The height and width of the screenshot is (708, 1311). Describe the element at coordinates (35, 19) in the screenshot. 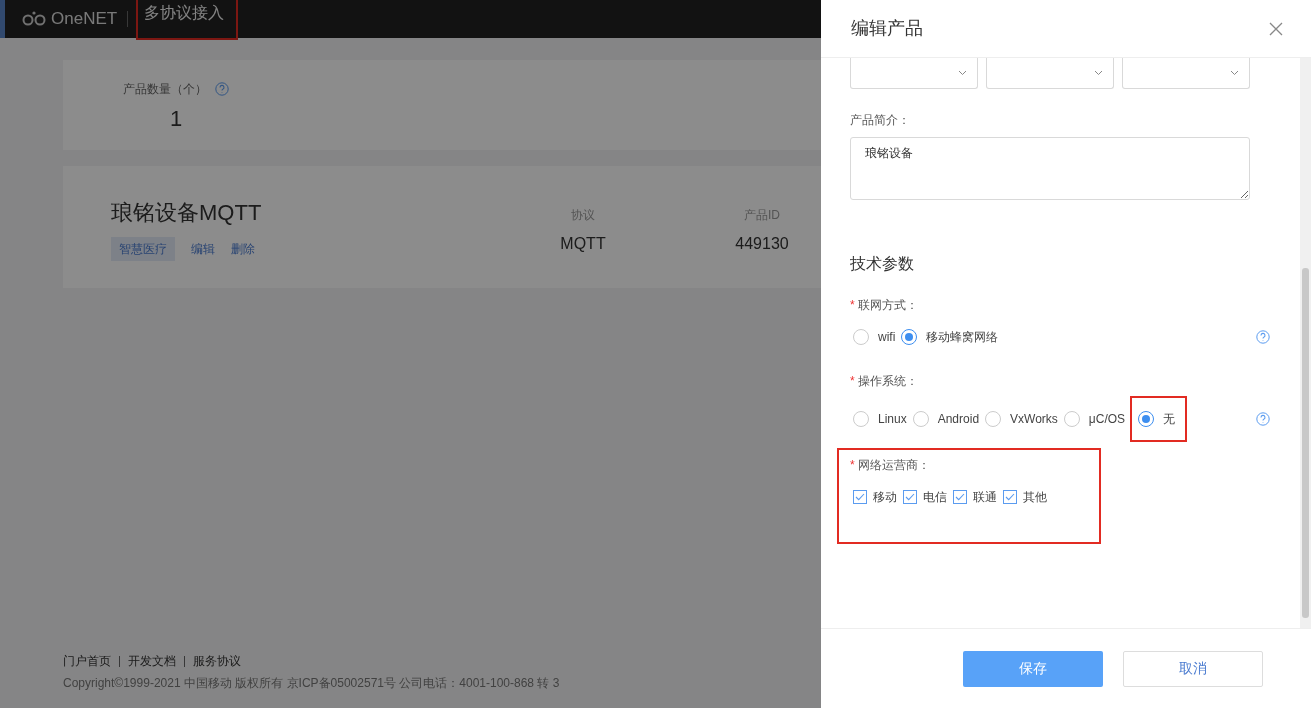

I see `logo-icon` at that location.